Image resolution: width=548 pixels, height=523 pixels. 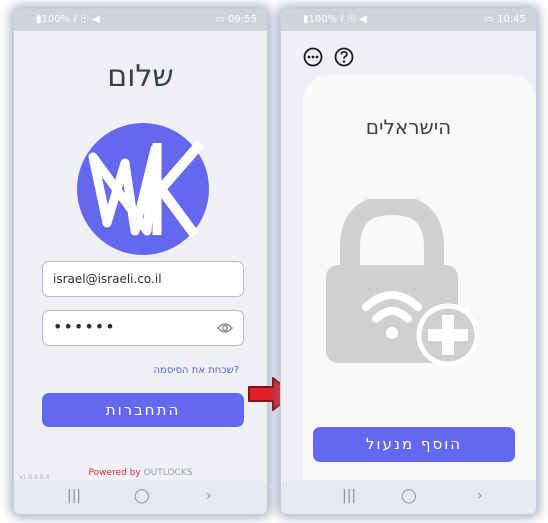 What do you see at coordinates (34, 477) in the screenshot?
I see `version-label: v1.0.8.0.4` at bounding box center [34, 477].